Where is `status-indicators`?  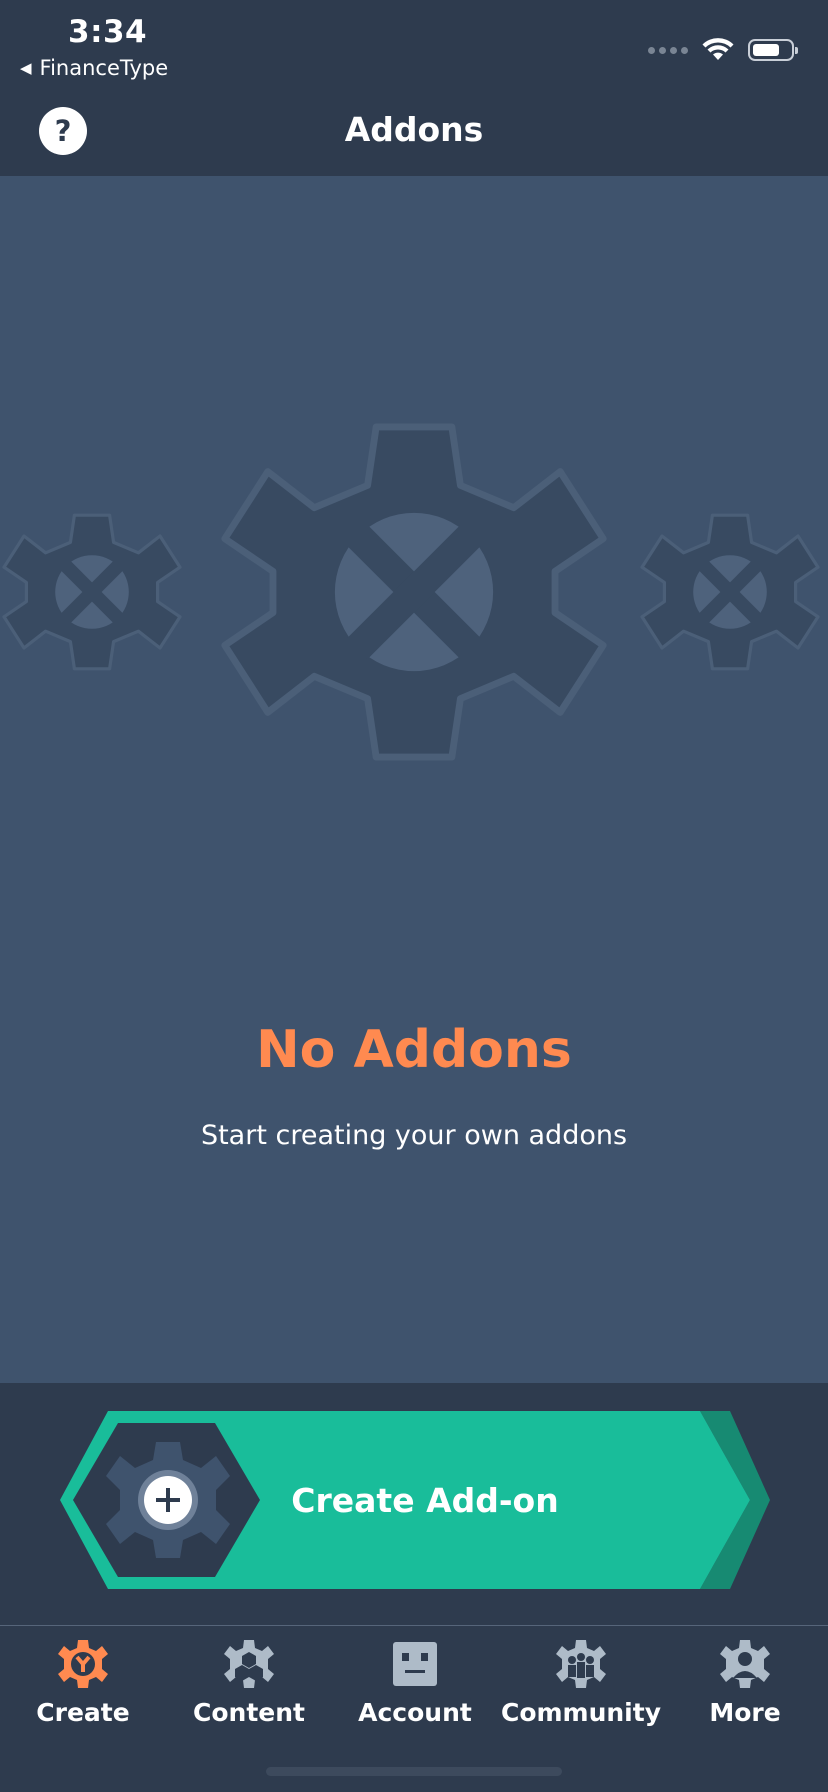
status-indicators is located at coordinates (723, 50).